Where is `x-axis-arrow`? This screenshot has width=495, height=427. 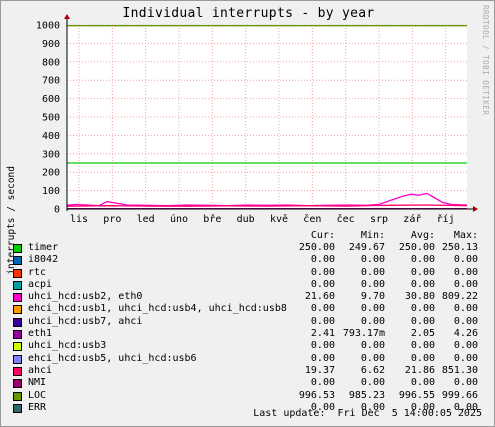
x-axis-arrow is located at coordinates (475, 209).